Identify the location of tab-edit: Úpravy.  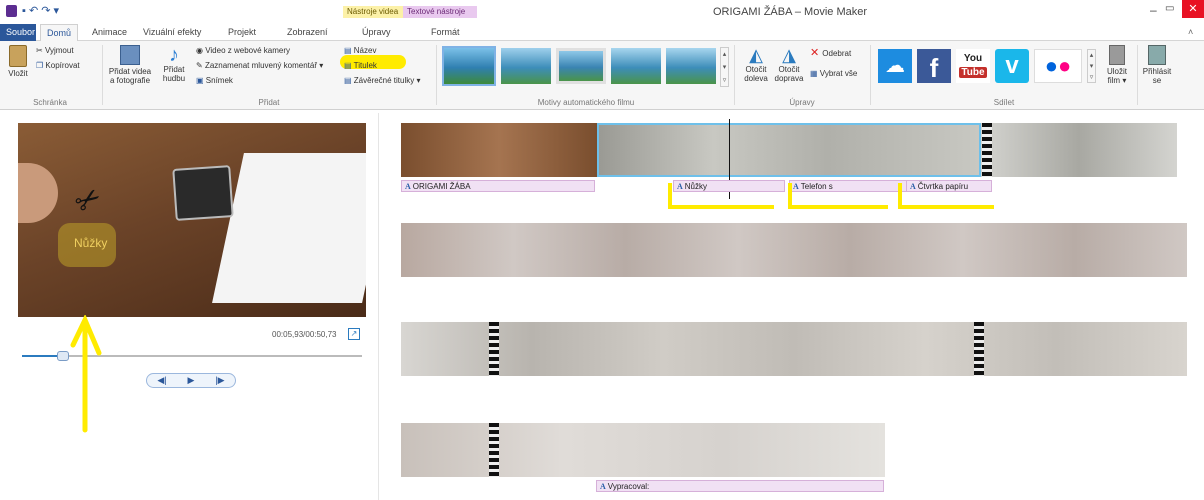
(376, 32).